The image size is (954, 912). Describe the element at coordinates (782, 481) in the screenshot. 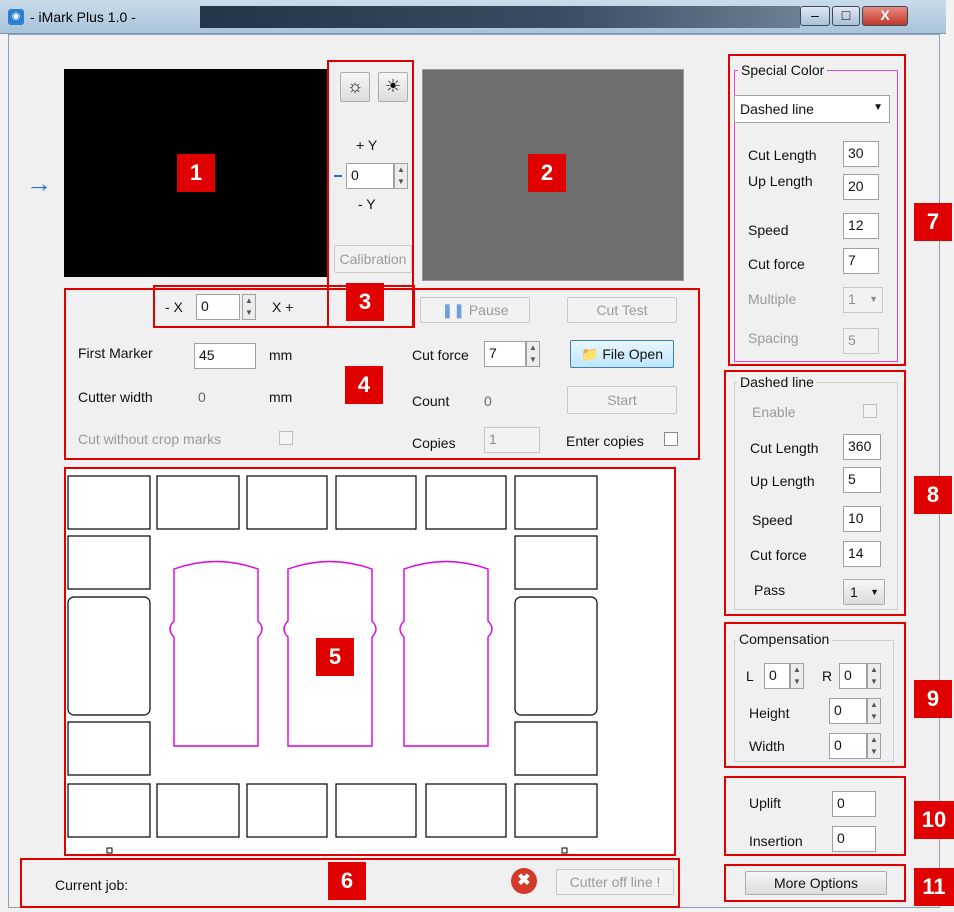

I see `dl-up-length-label: Up Length` at that location.